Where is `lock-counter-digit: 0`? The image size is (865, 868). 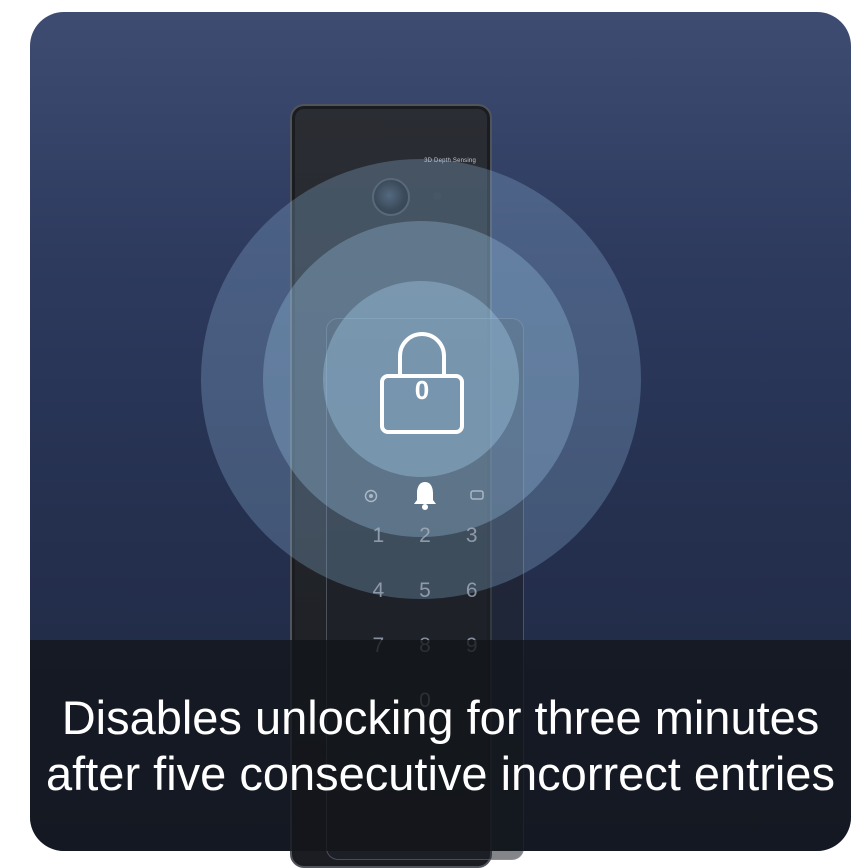 lock-counter-digit: 0 is located at coordinates (422, 390).